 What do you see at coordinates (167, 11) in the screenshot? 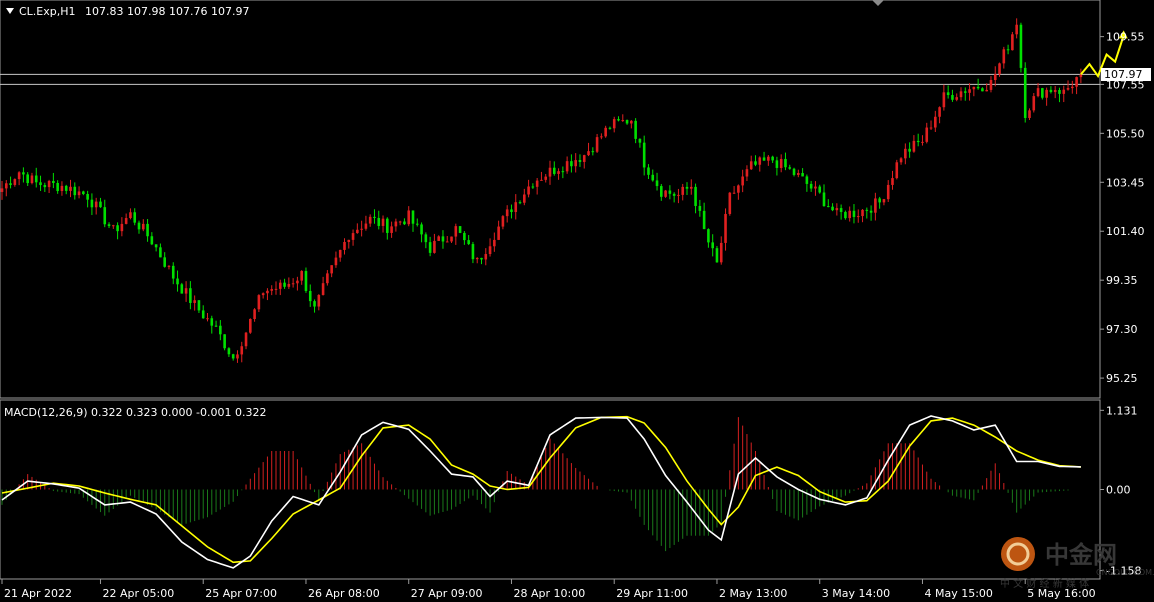
I see `ohlc-values: 107.83 107.98 107.76 107.97` at bounding box center [167, 11].